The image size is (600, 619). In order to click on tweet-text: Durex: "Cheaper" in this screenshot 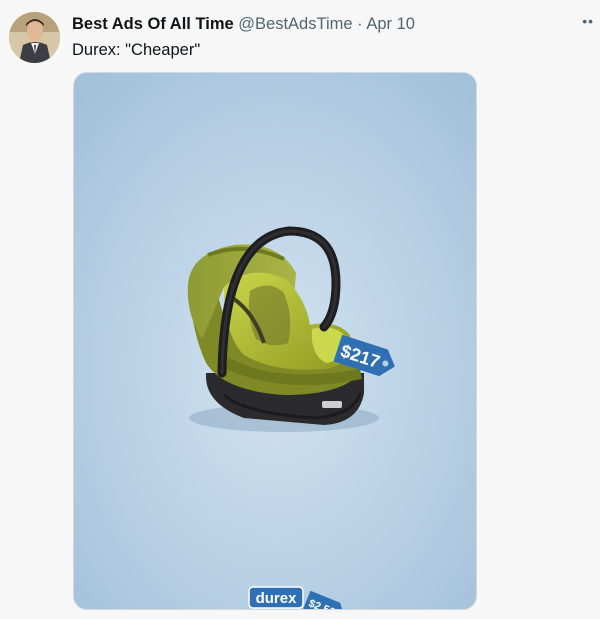, I will do `click(136, 50)`.